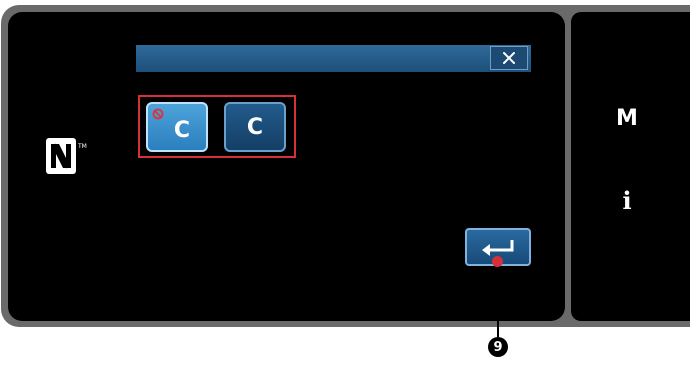 The image size is (691, 367). What do you see at coordinates (627, 118) in the screenshot?
I see `mode-button: M` at bounding box center [627, 118].